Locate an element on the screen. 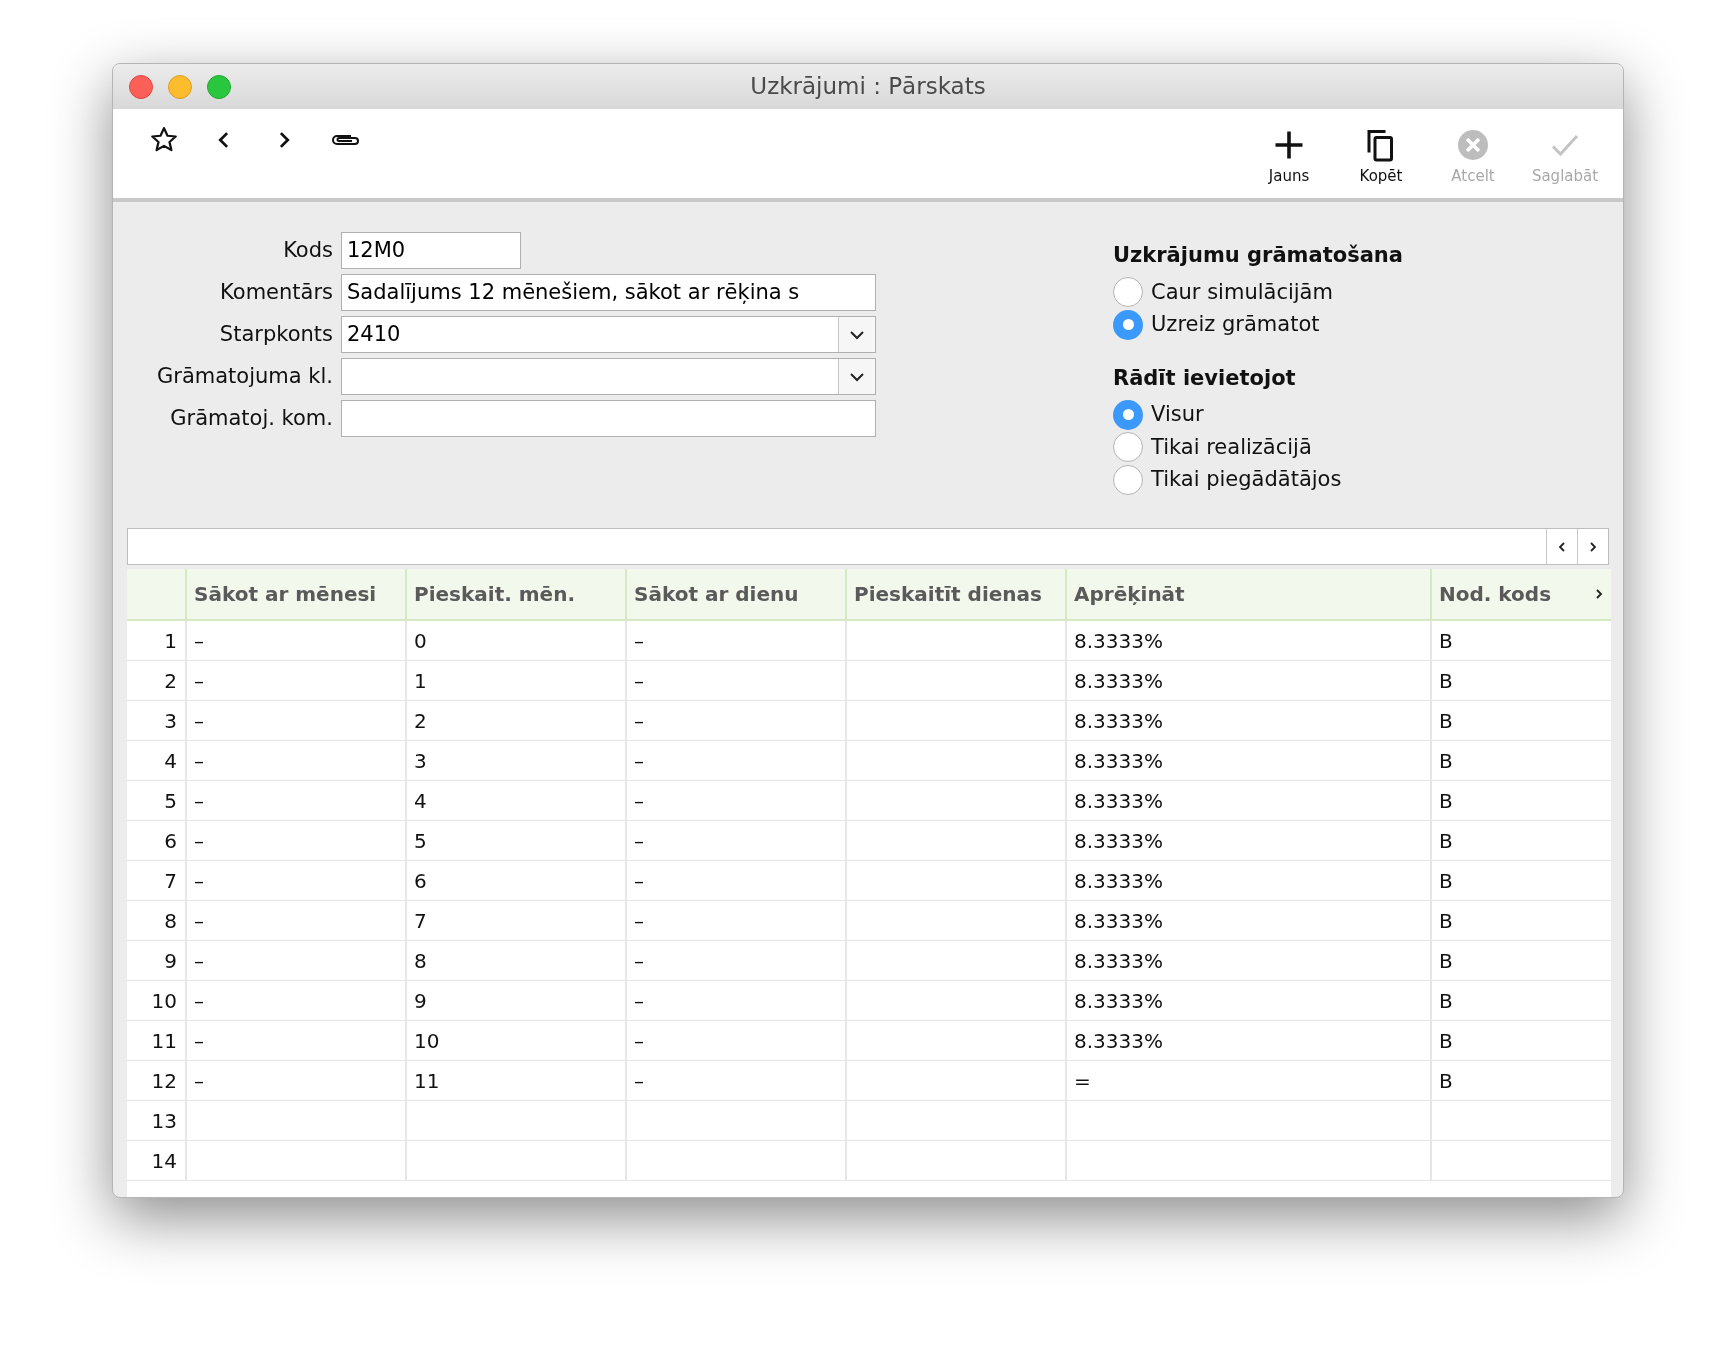  radio-label: Visur is located at coordinates (1177, 414).